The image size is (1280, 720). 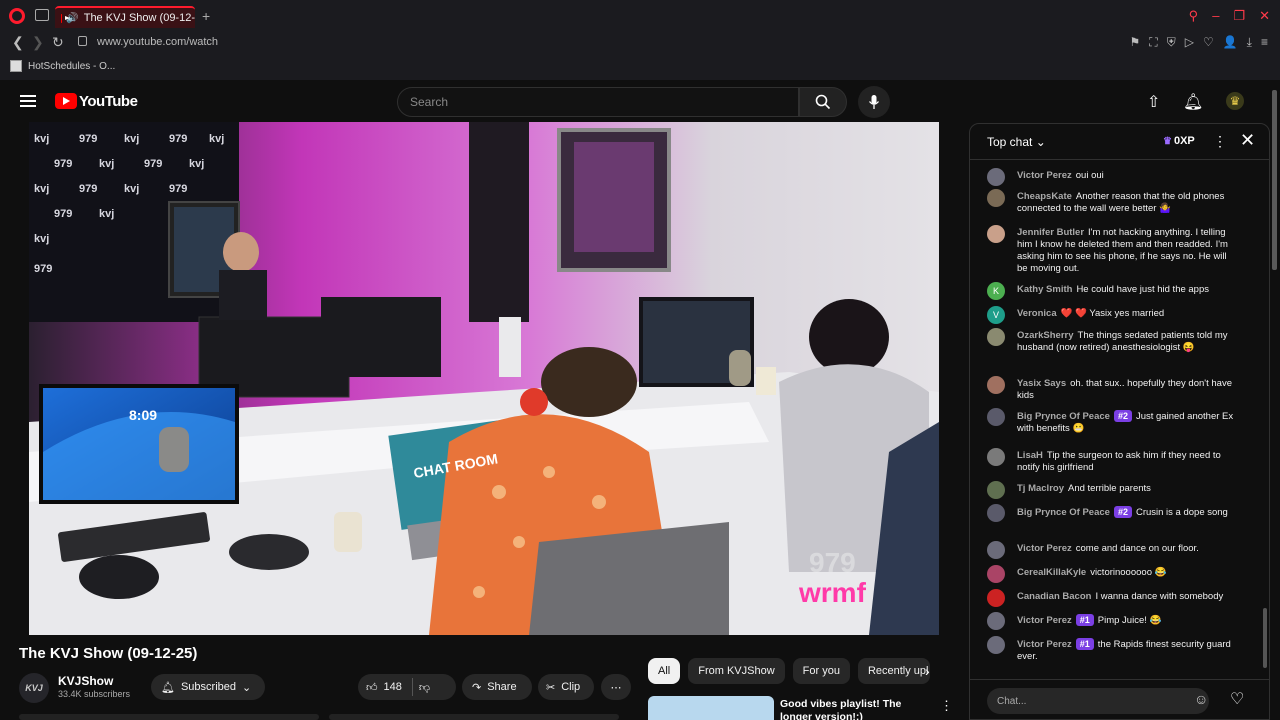 What do you see at coordinates (1220, 141) in the screenshot?
I see `chat-menu-icon: ⋮` at bounding box center [1220, 141].